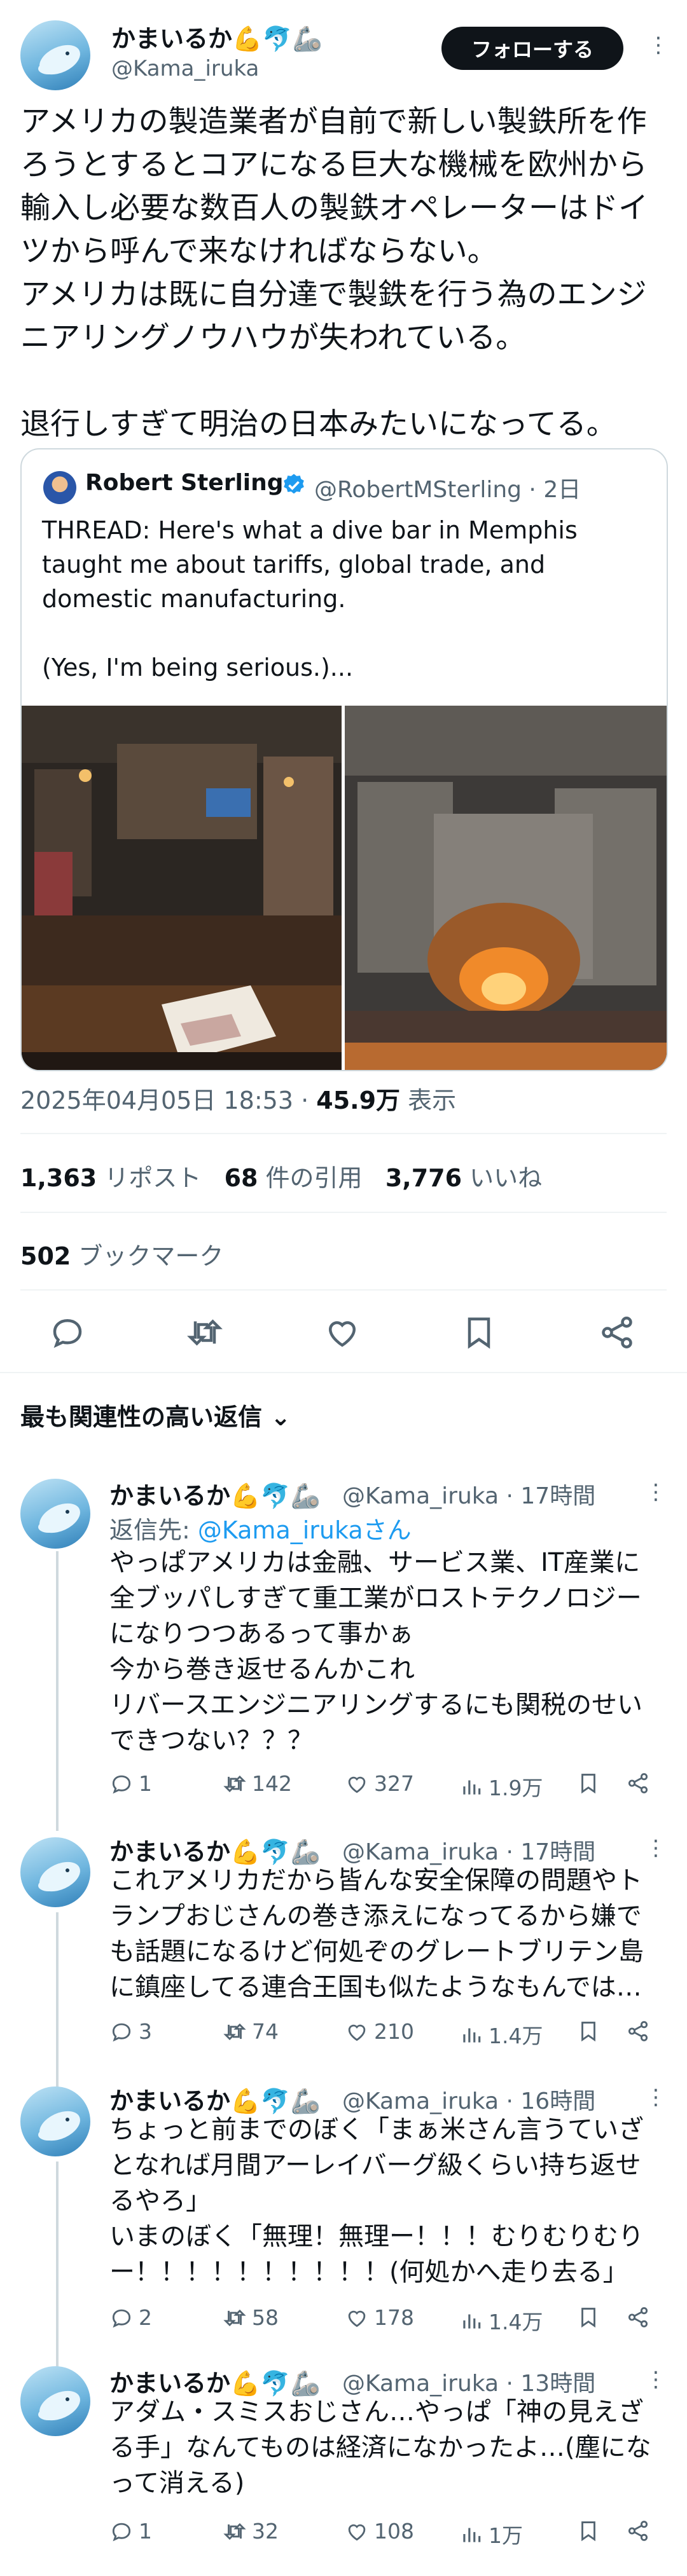  I want to click on tweet-timestamp: 2025年04月05日 18:53 · 45.9万 表示, so click(238, 1098).